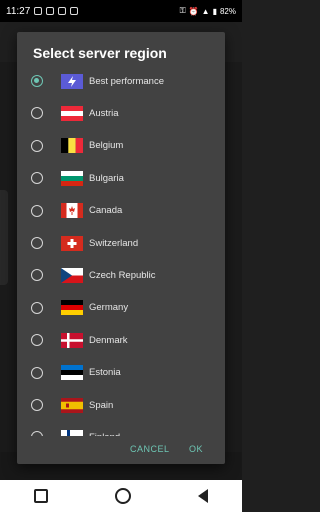  I want to click on region-option-de: Germany, so click(121, 308).